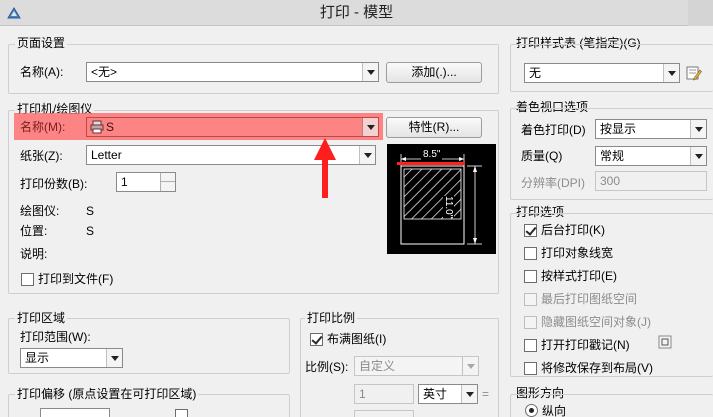 The image size is (713, 417). I want to click on plot-offset-title: 打印偏移 (原点设置在可打印区域), so click(107, 394).